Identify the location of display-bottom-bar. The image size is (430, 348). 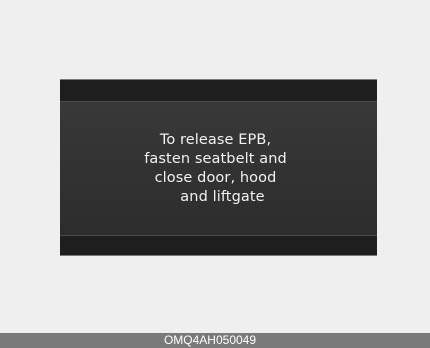
(218, 245).